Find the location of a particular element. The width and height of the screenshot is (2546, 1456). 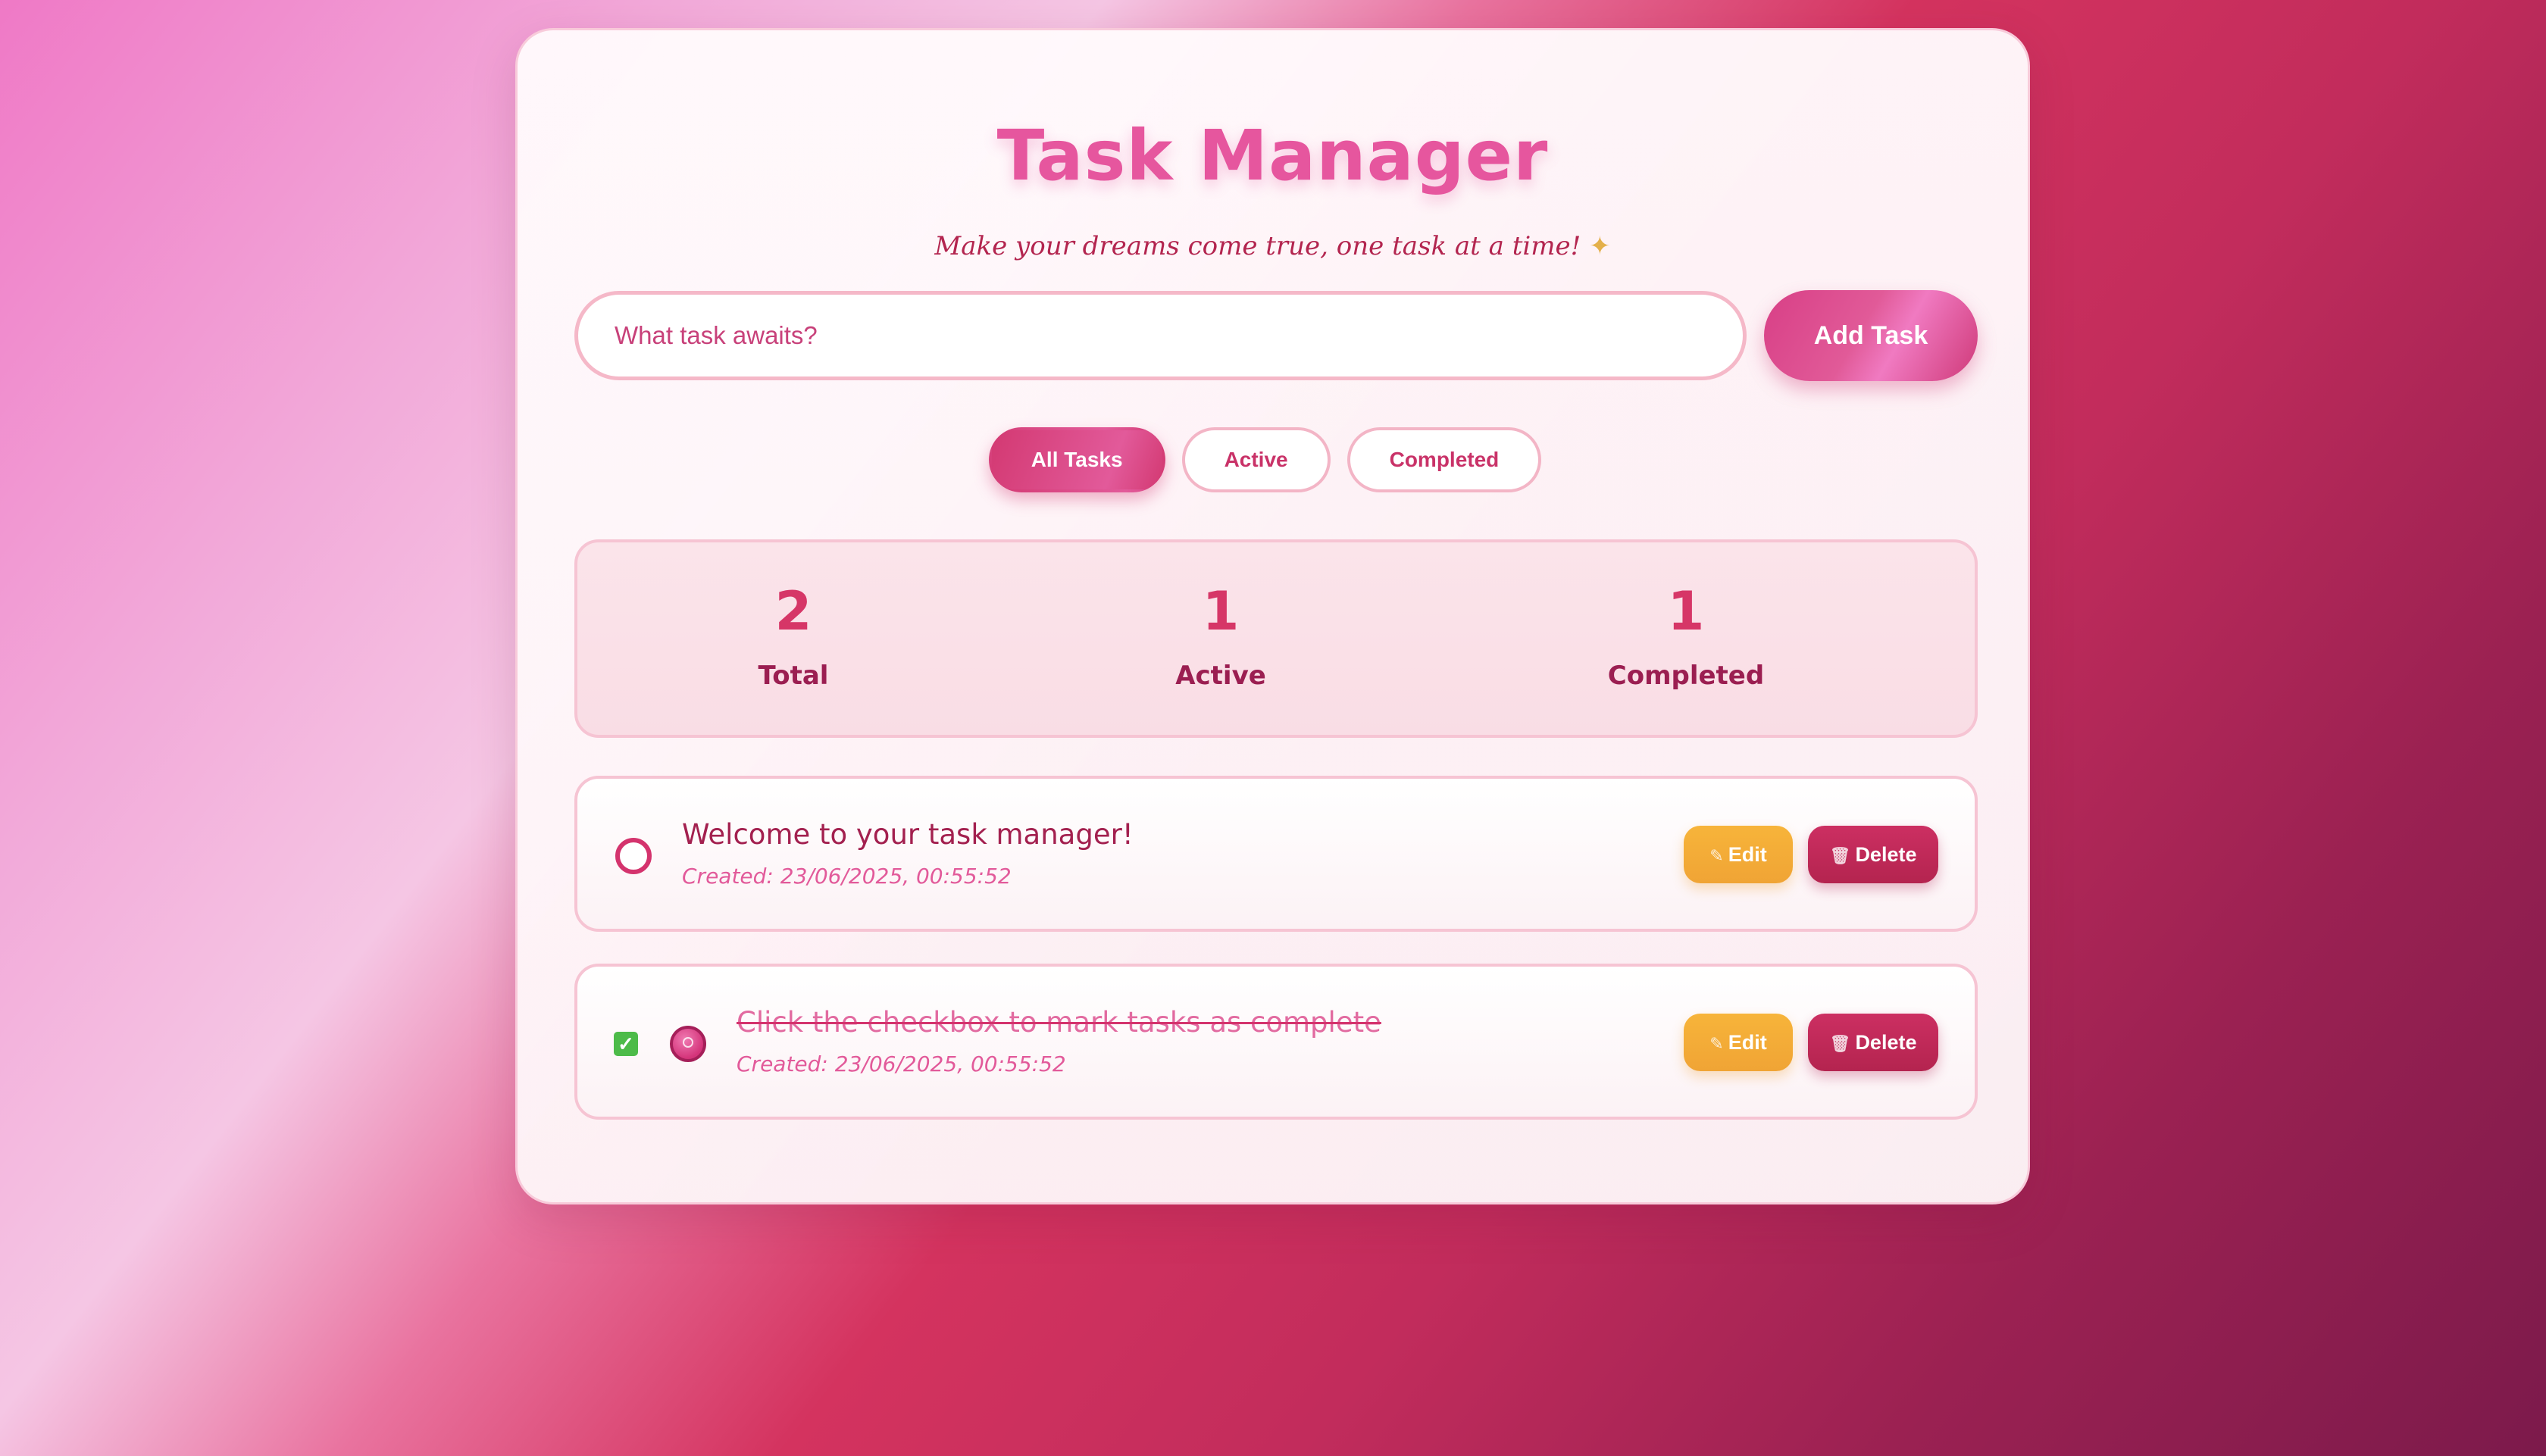

stats-panel: 2 Total 1 Active 1 Completed is located at coordinates (1276, 638).